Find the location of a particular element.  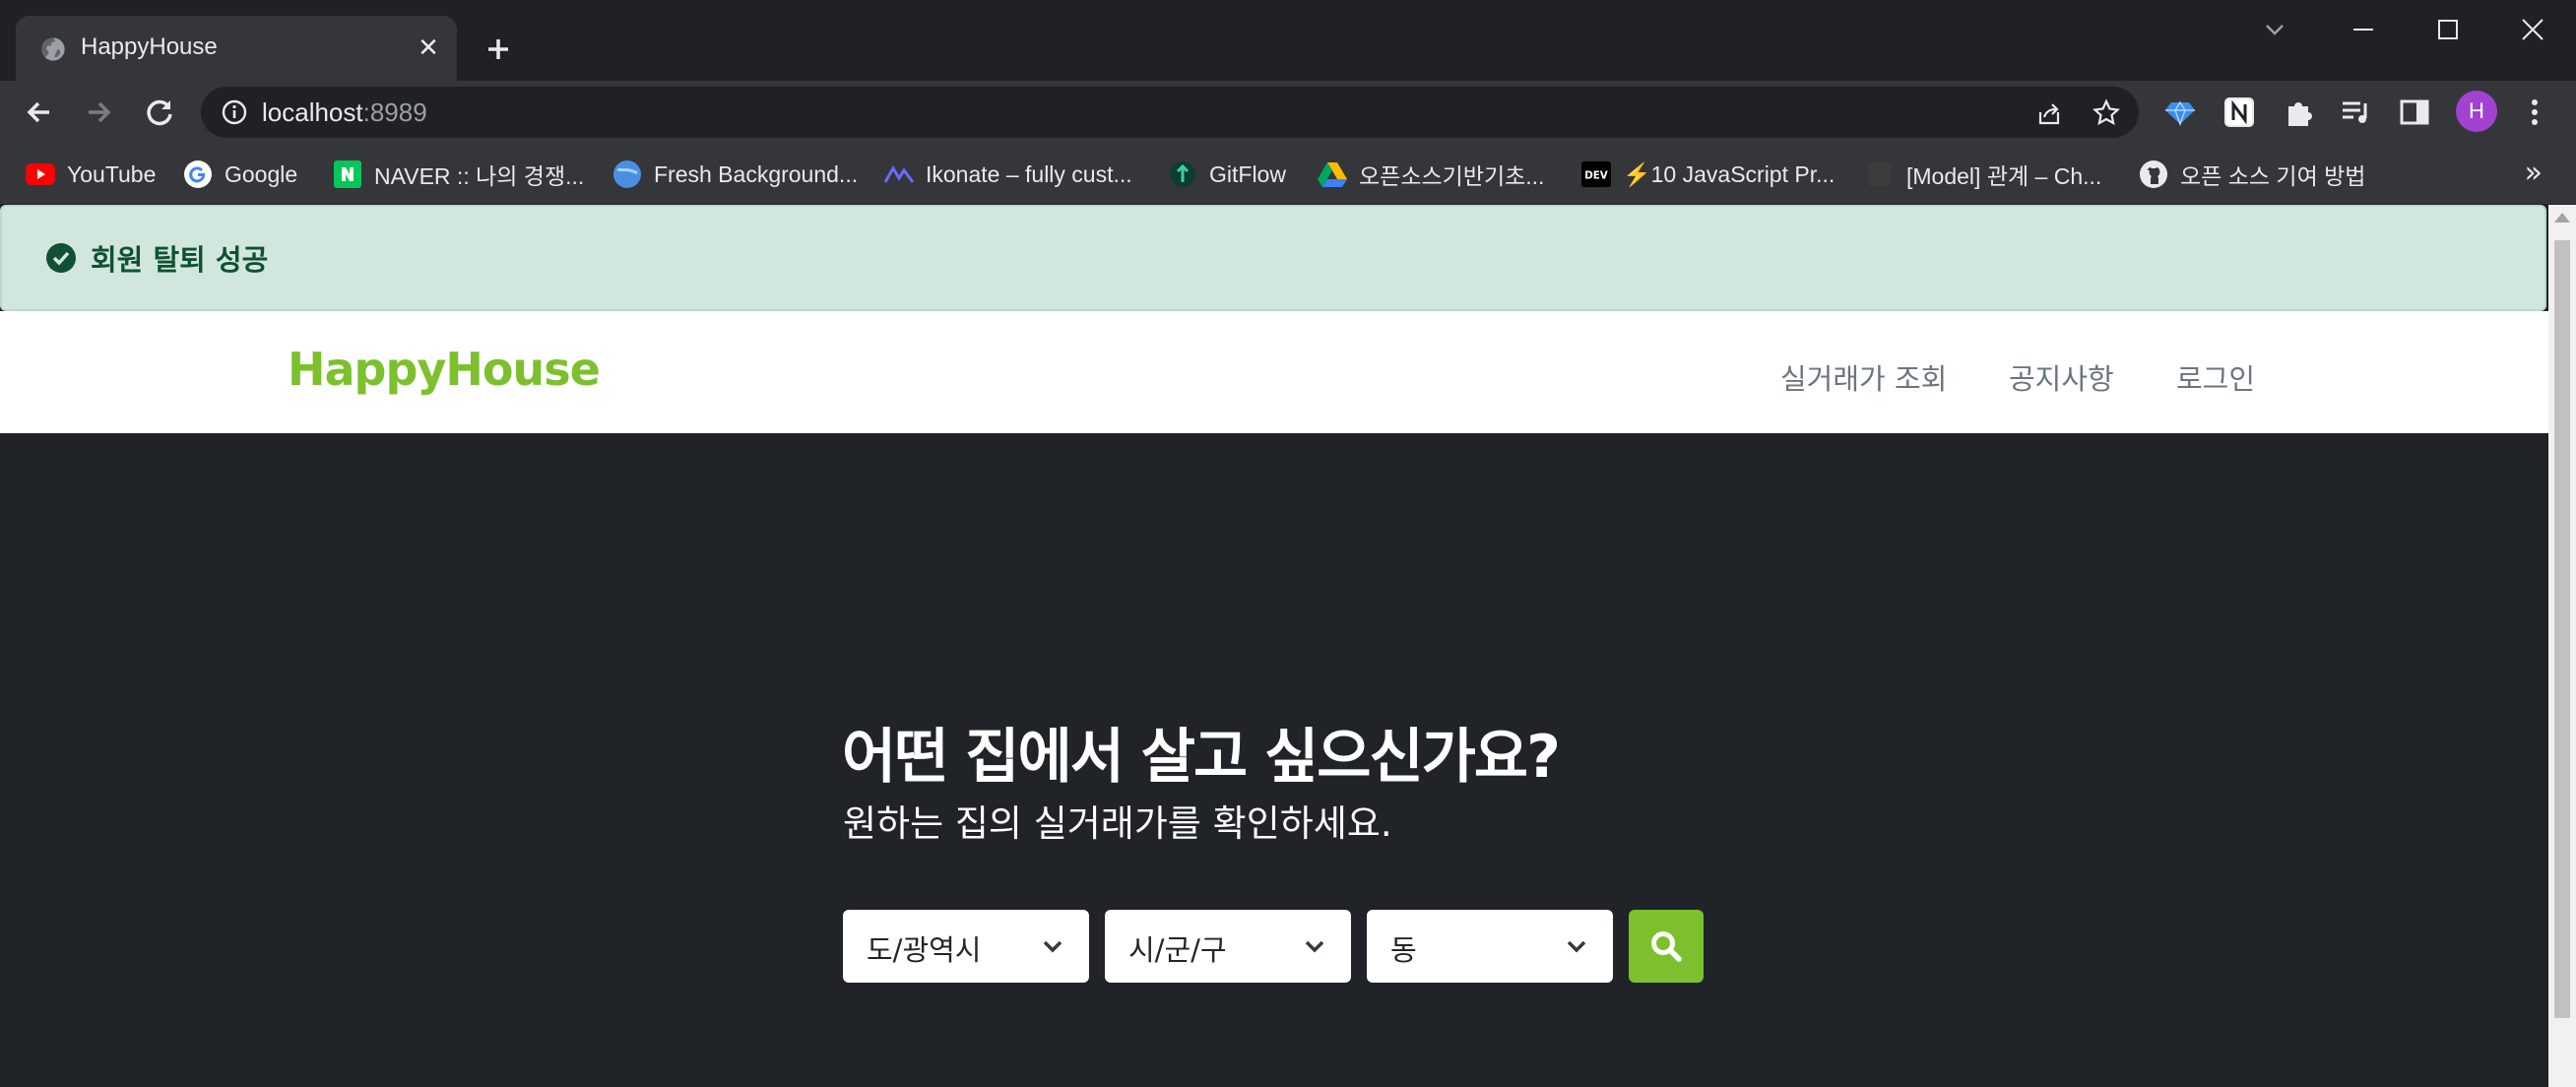

search-icon is located at coordinates (1666, 946).